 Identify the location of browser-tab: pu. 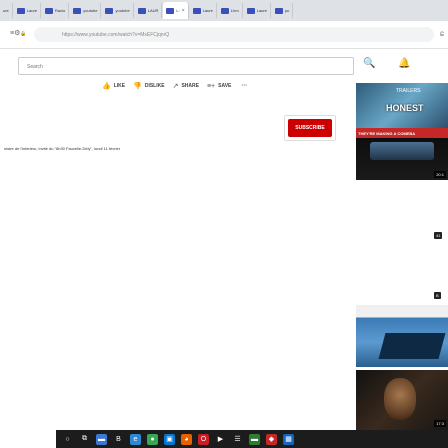
(283, 10).